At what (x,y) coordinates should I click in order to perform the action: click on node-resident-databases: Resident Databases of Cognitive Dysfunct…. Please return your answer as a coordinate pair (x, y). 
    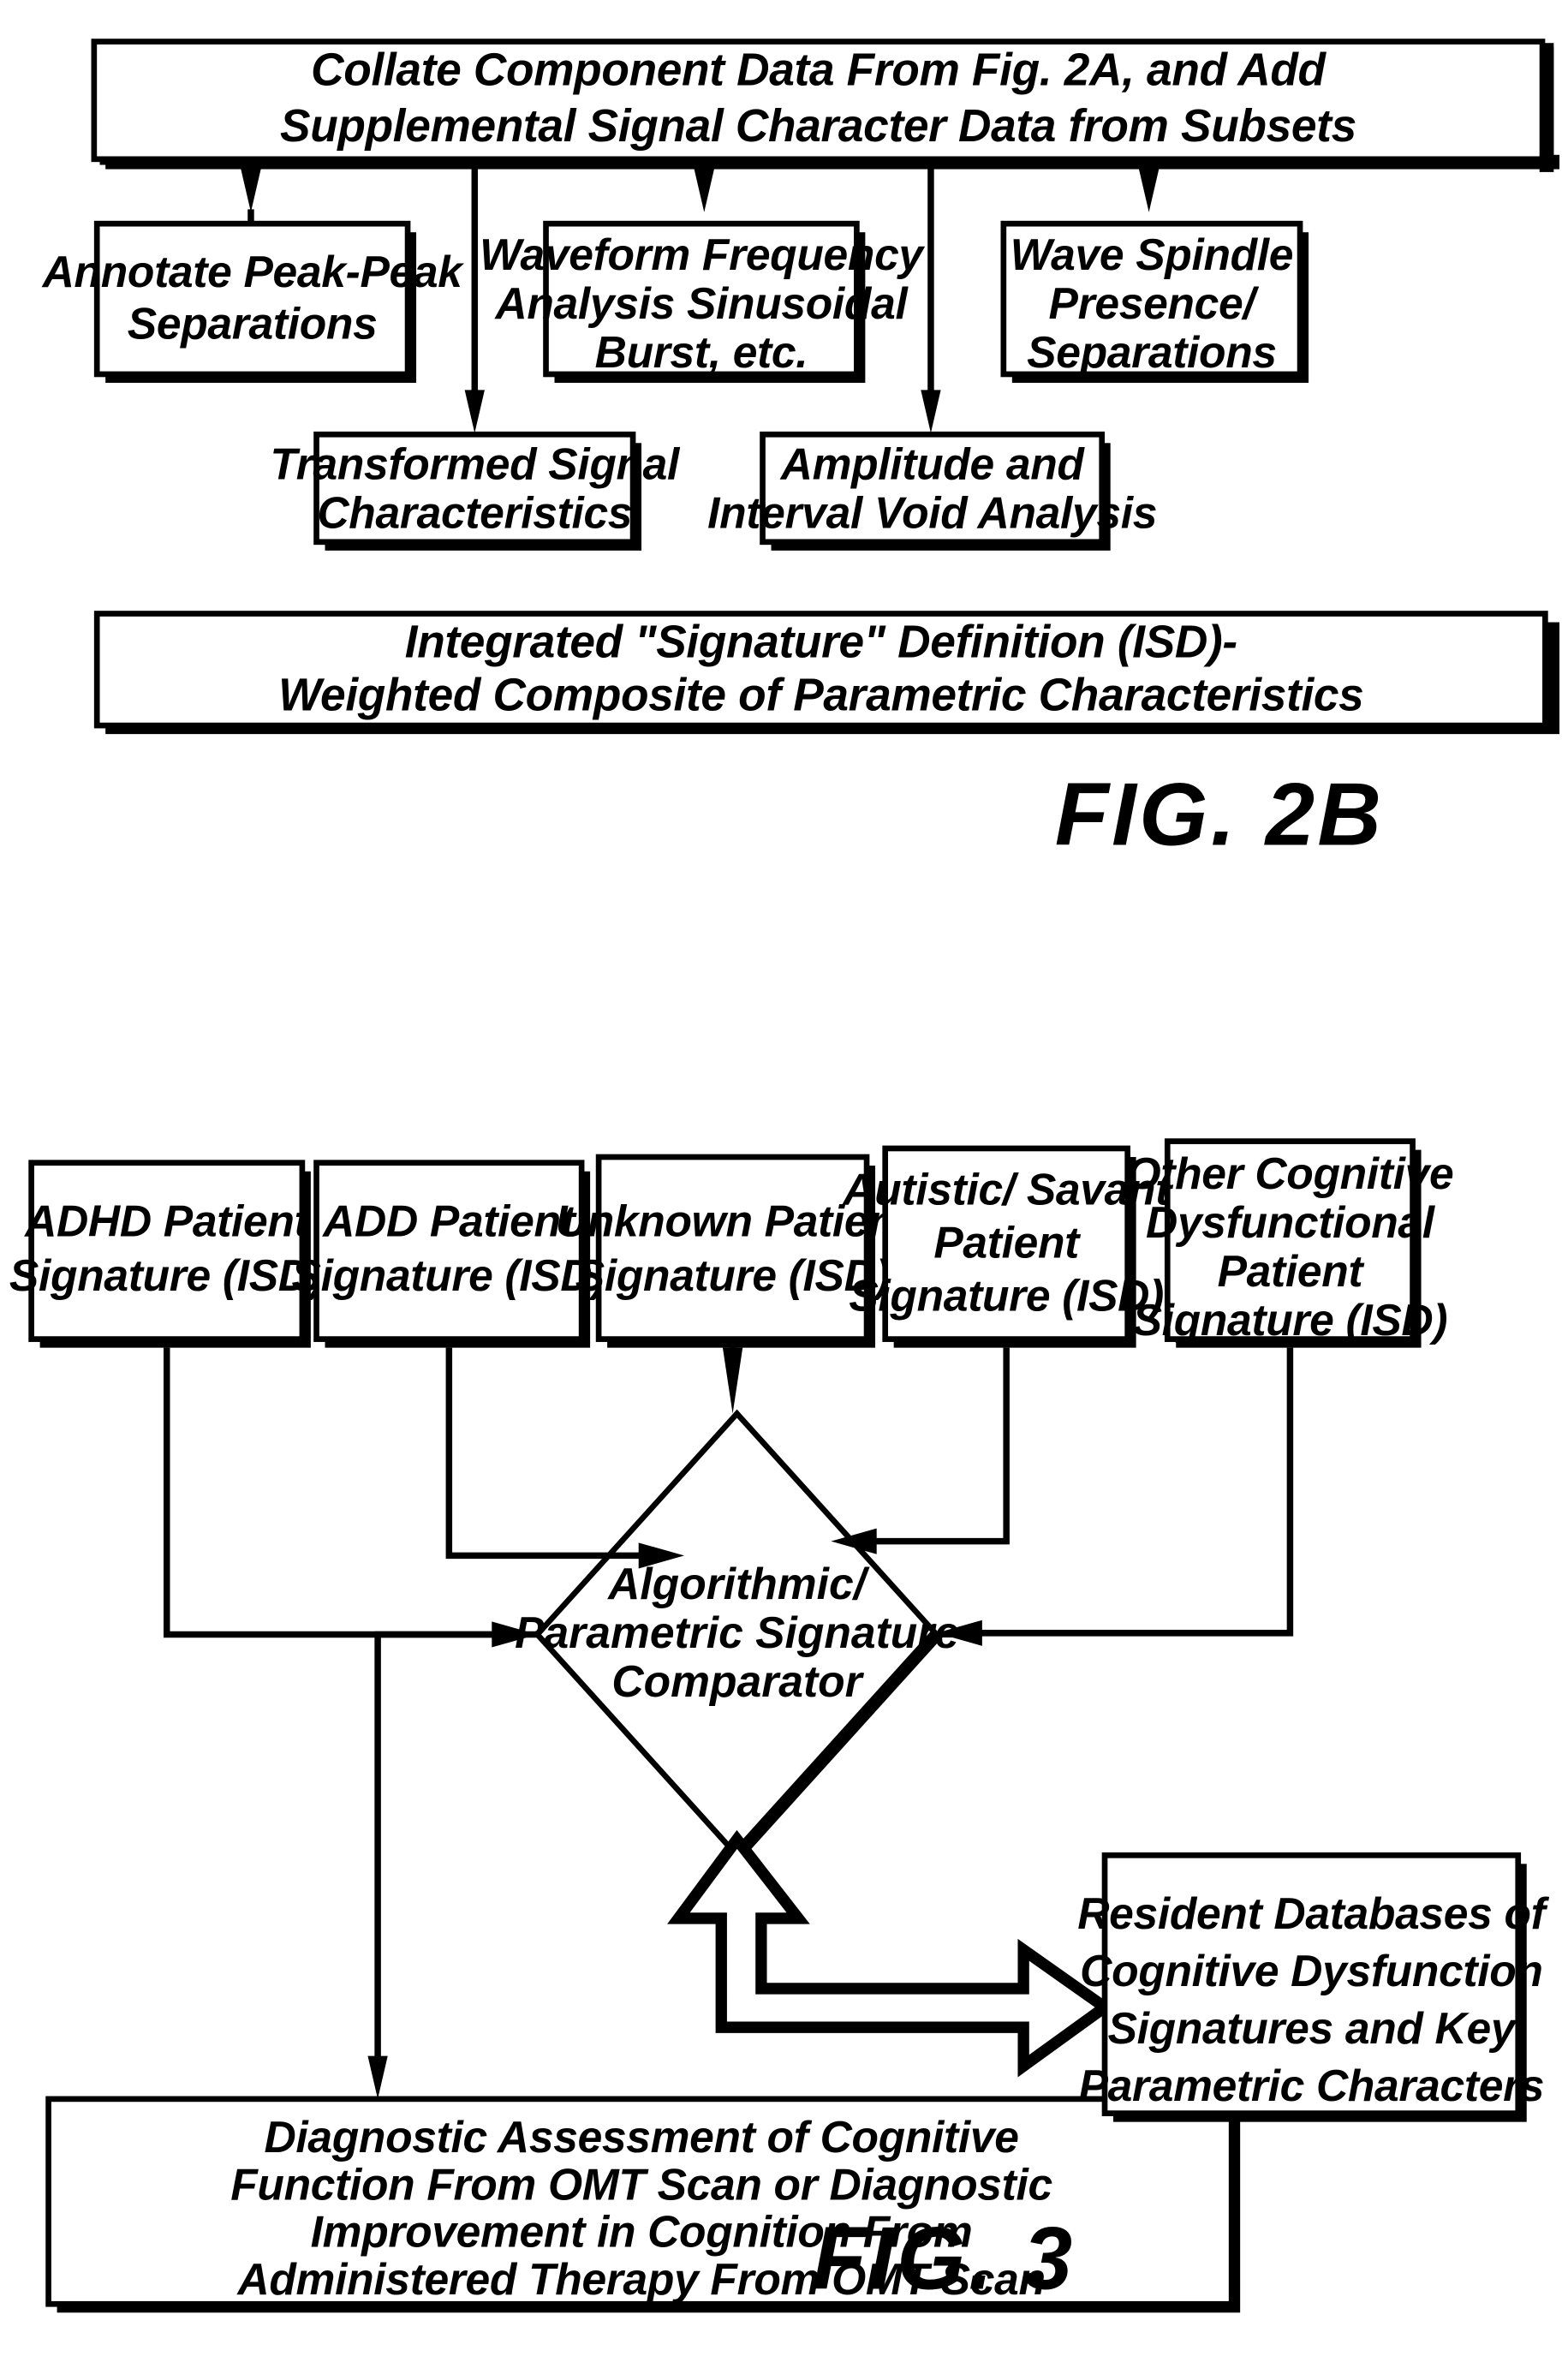
    Looking at the image, I should click on (1313, 1987).